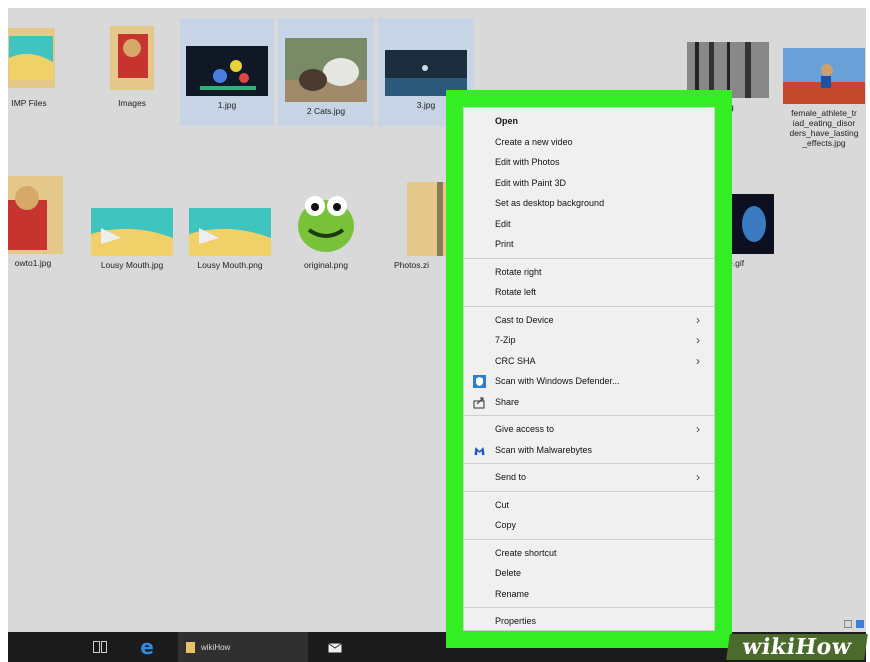 The image size is (870, 662). Describe the element at coordinates (526, 552) in the screenshot. I see `menu-item-label: Create shortcut` at that location.